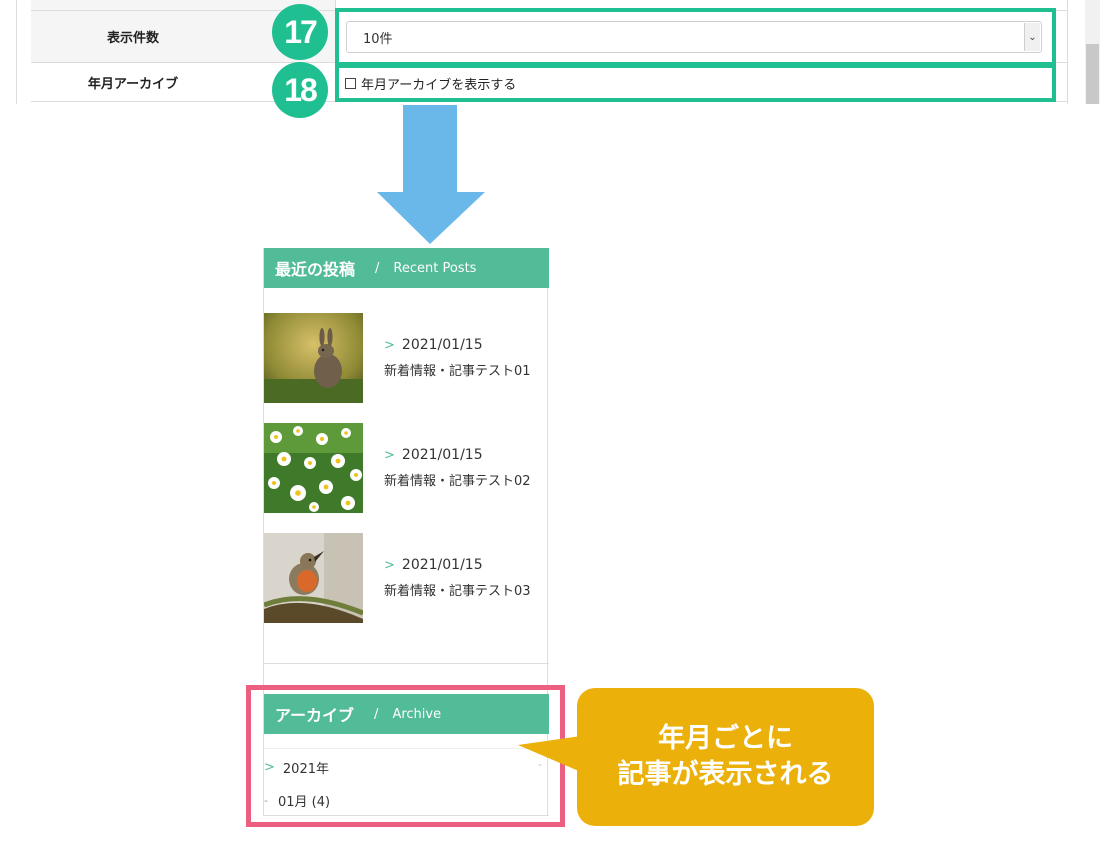 The height and width of the screenshot is (844, 1100). I want to click on settings-form: 表示件数 年月アーカイブ 10件 ⌄ 年月アーカイブを表示する 17 18, so click(550, 59).